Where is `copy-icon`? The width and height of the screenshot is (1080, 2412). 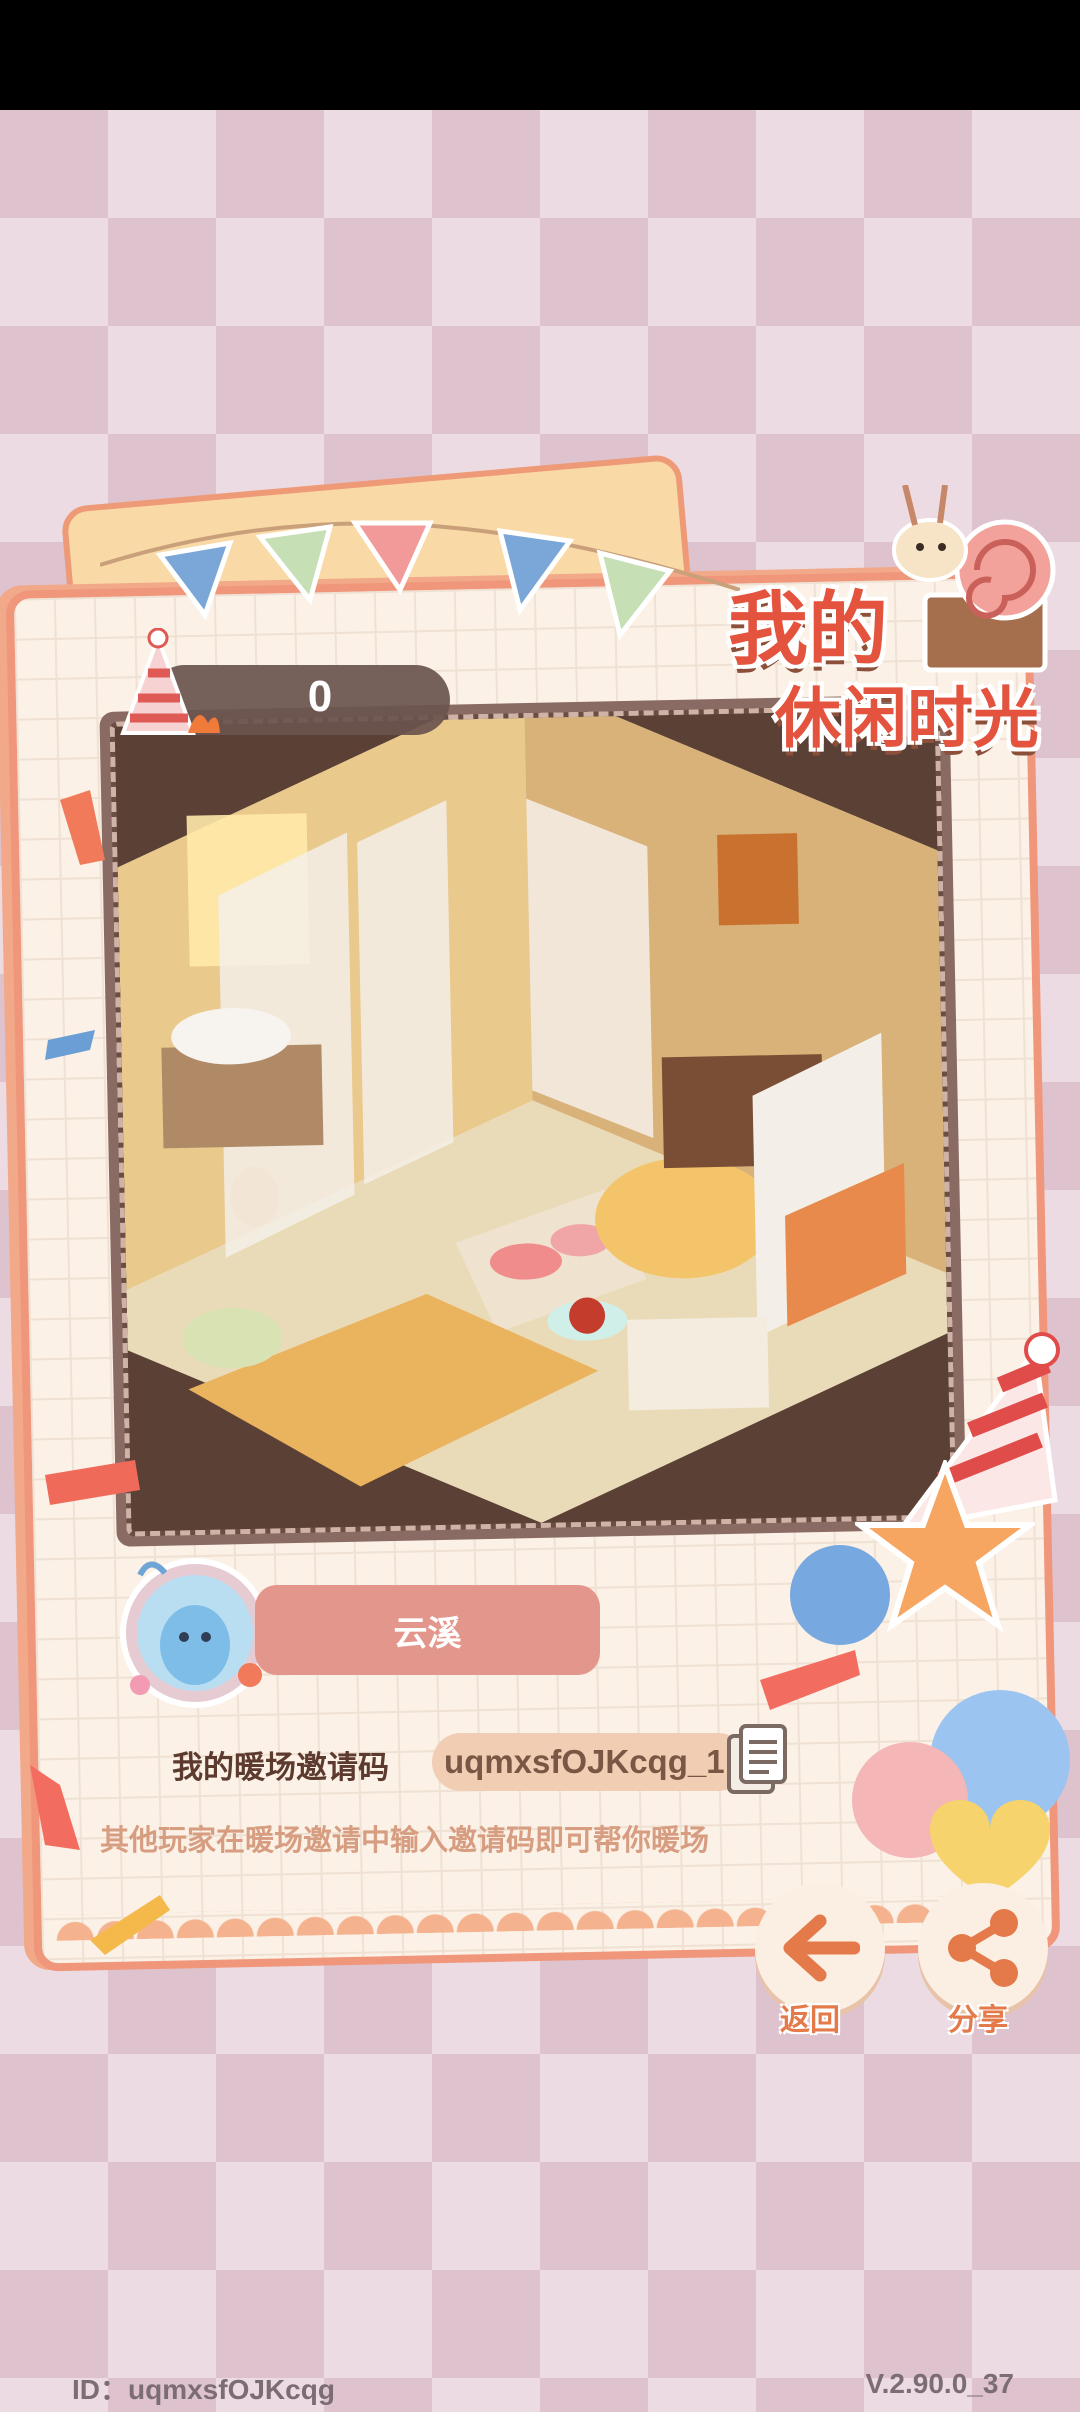
copy-icon is located at coordinates (757, 1760).